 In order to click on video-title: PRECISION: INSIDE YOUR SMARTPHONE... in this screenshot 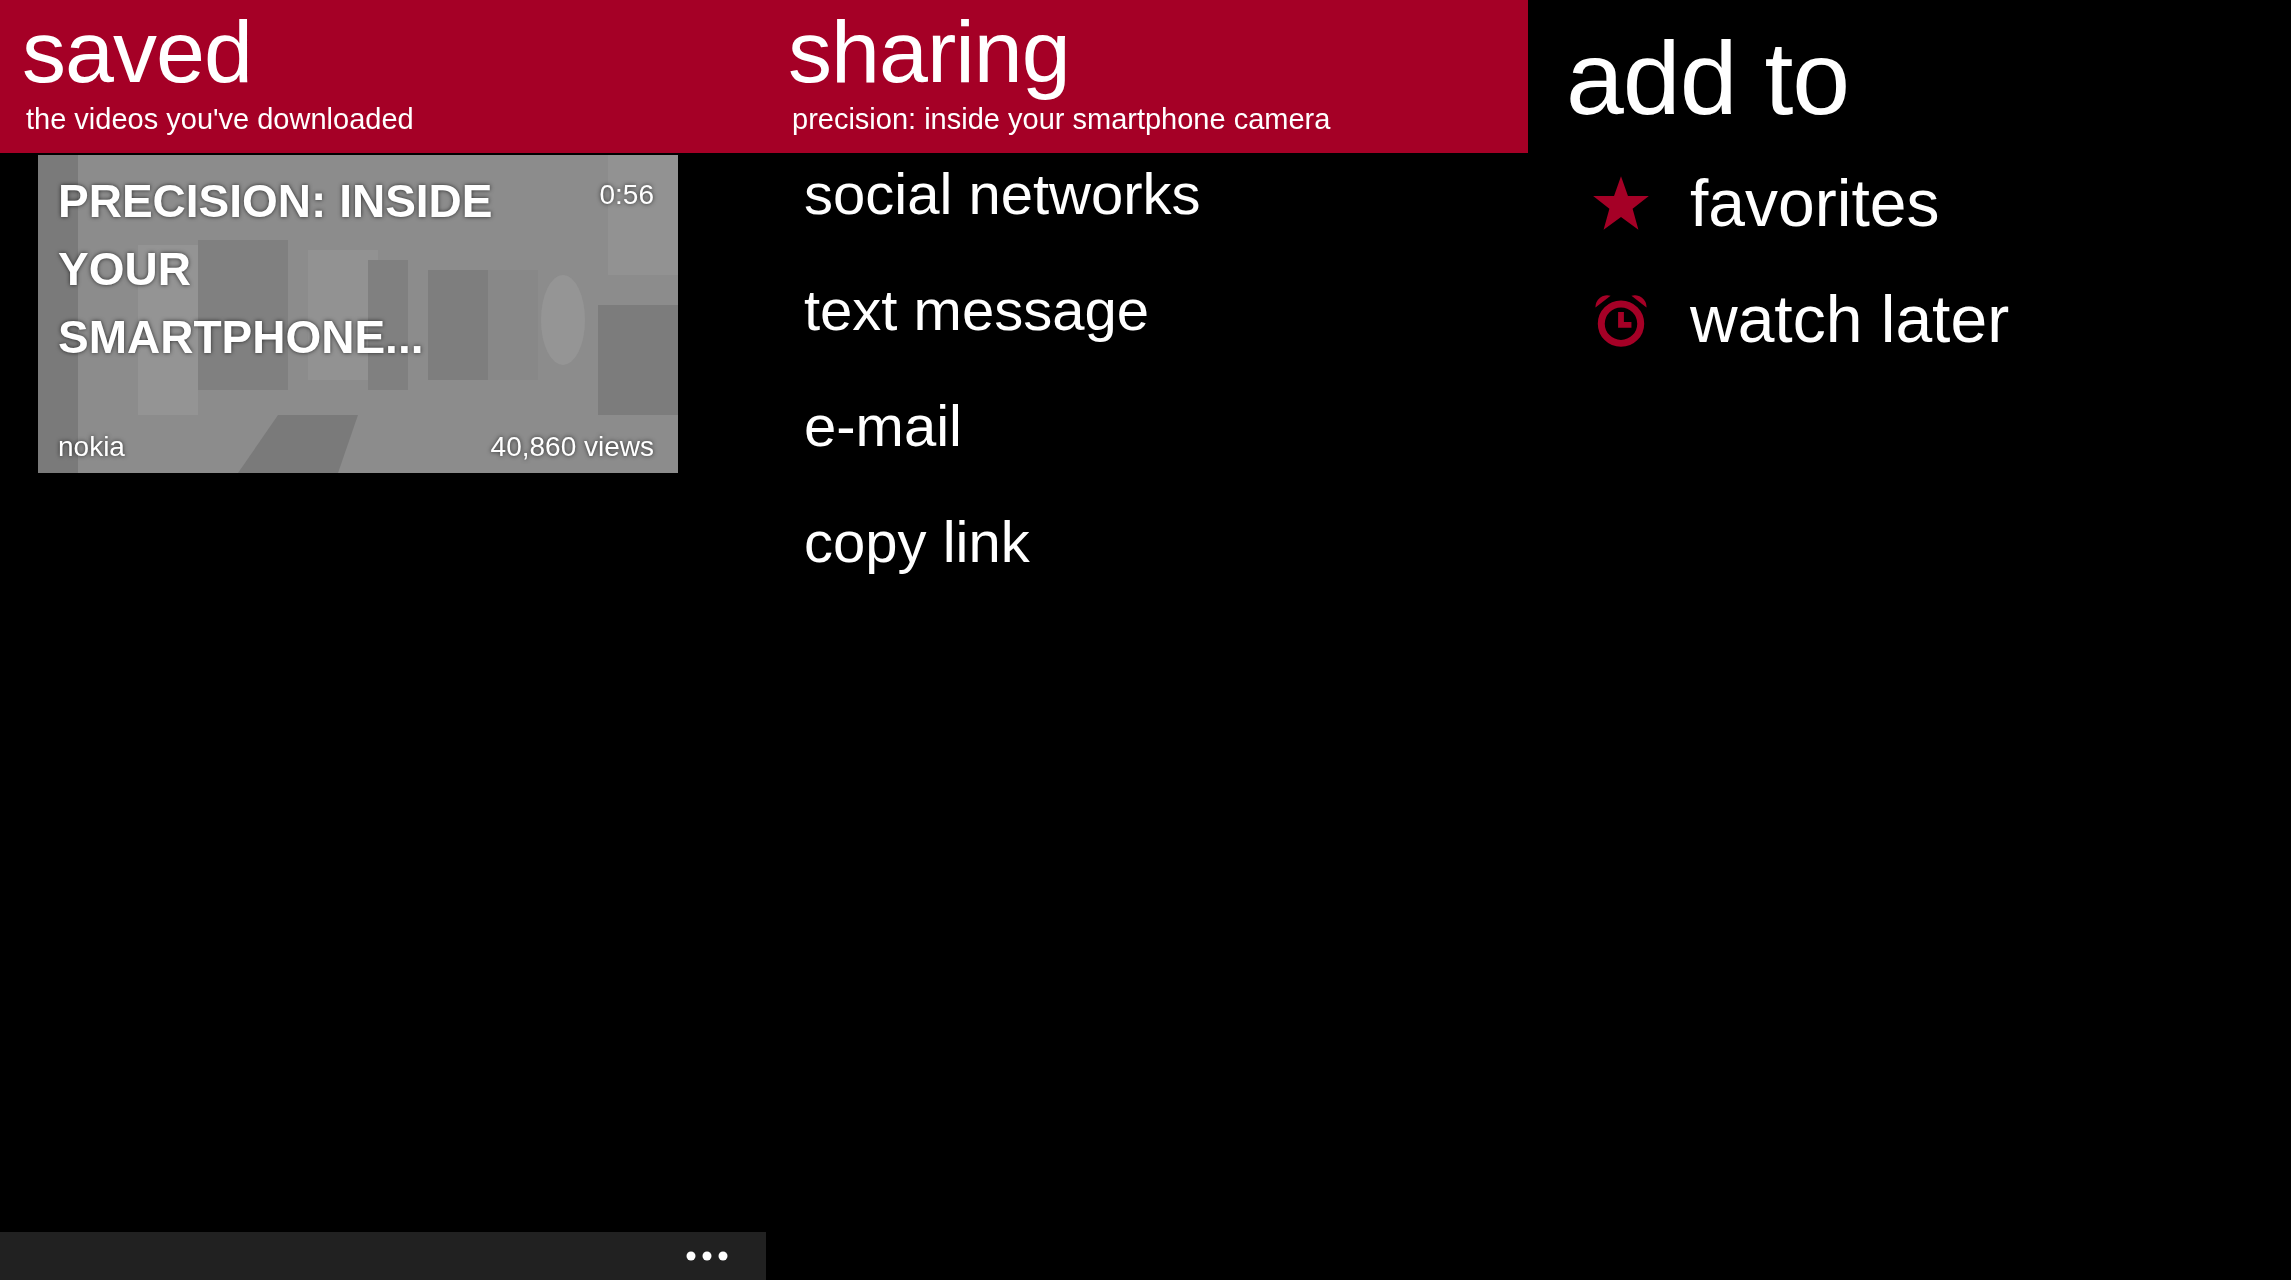, I will do `click(276, 269)`.